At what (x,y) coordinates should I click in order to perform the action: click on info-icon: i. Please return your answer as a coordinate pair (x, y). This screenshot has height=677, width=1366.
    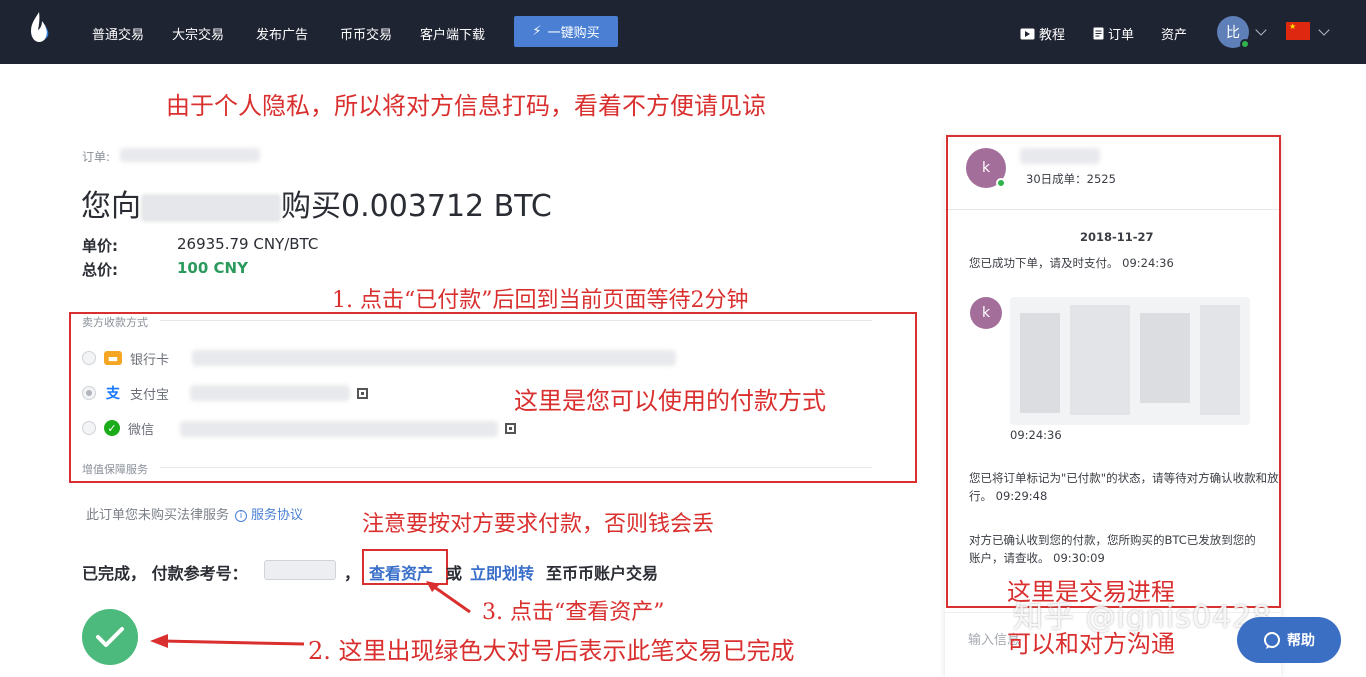
    Looking at the image, I should click on (241, 515).